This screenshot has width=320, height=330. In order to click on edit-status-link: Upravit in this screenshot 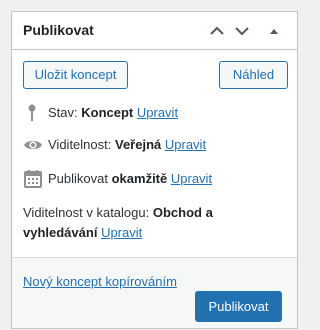, I will do `click(157, 112)`.